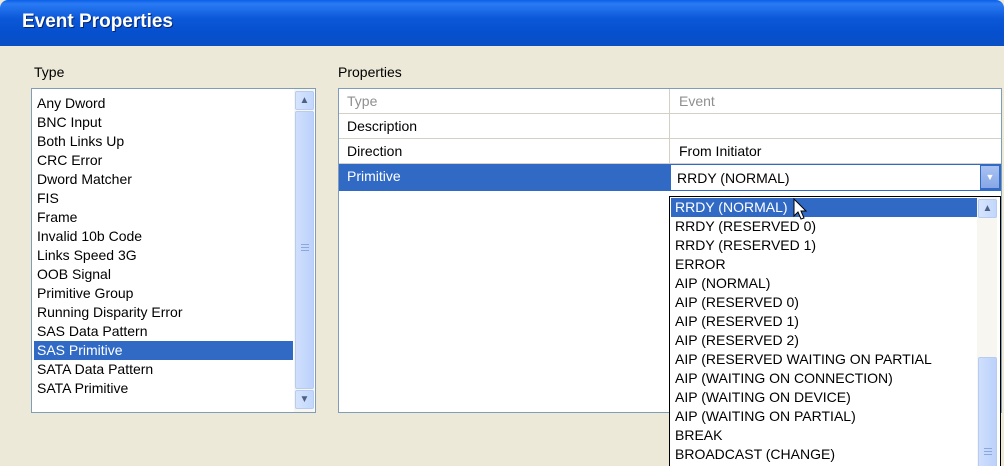 This screenshot has height=466, width=1004. I want to click on type-list-scrollbar: ▲ ▼, so click(304, 250).